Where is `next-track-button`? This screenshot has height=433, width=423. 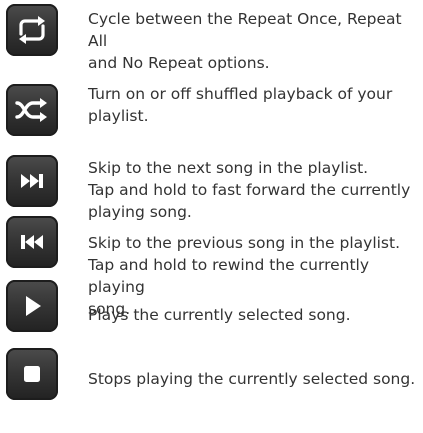
next-track-button is located at coordinates (32, 181).